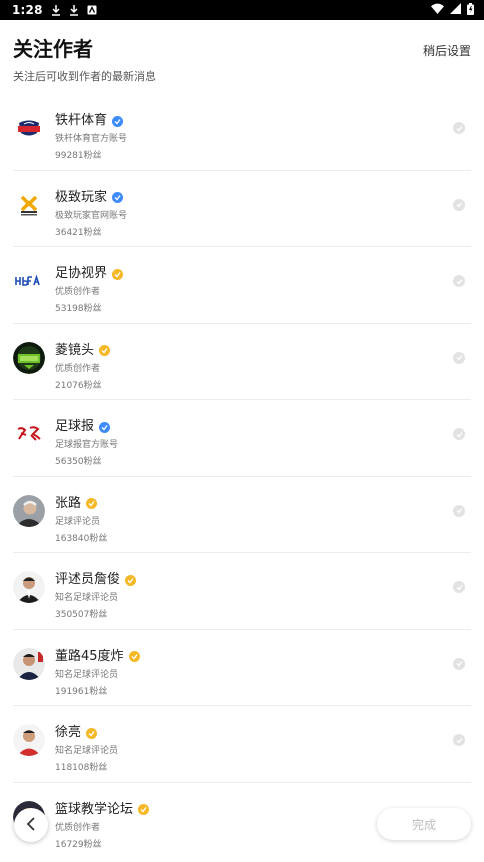 This screenshot has width=484, height=862. Describe the element at coordinates (242, 132) in the screenshot. I see `author-row: 铁杆体育 铁杆体育官方账号 99281粉丝` at that location.